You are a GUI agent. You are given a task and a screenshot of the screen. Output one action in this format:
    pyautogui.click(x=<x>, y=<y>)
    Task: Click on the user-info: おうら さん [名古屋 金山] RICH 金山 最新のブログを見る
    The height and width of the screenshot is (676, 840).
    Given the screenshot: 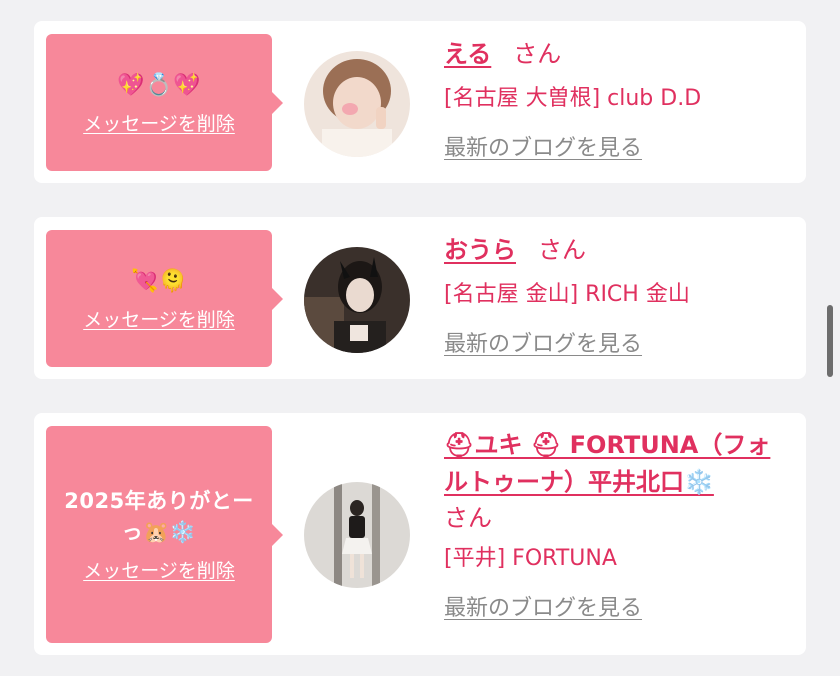 What is the action you would take?
    pyautogui.click(x=614, y=296)
    